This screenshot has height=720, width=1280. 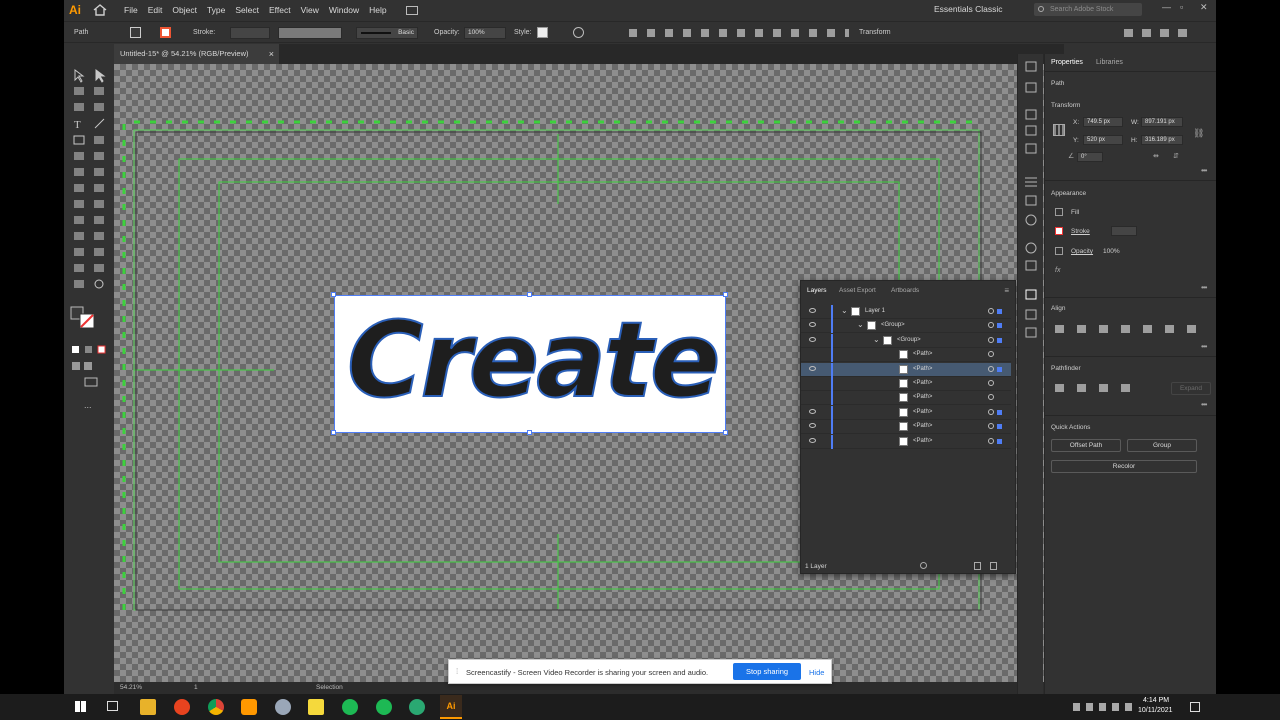 What do you see at coordinates (182, 707) in the screenshot?
I see `brave-browser-icon` at bounding box center [182, 707].